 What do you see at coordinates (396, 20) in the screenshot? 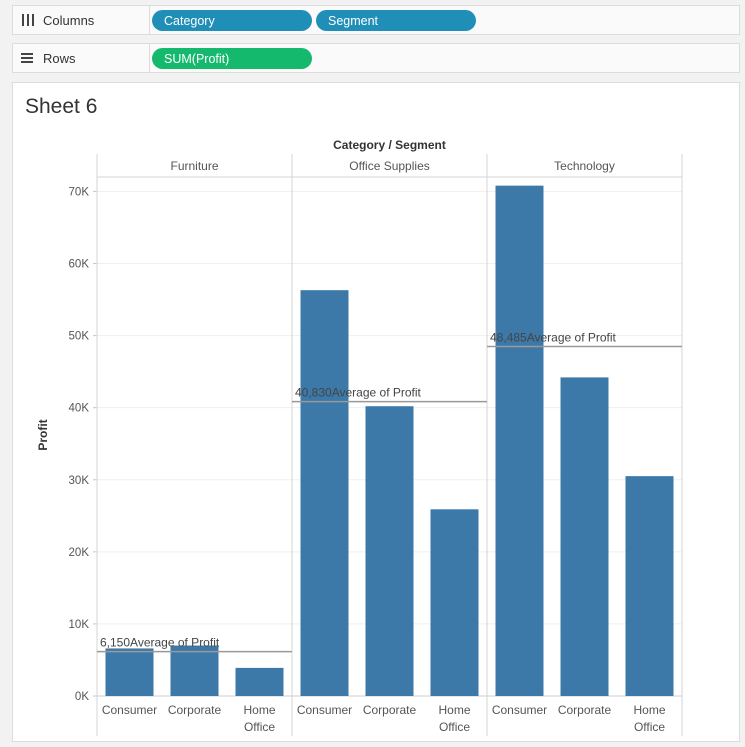
I see `segment-pill: Segment` at bounding box center [396, 20].